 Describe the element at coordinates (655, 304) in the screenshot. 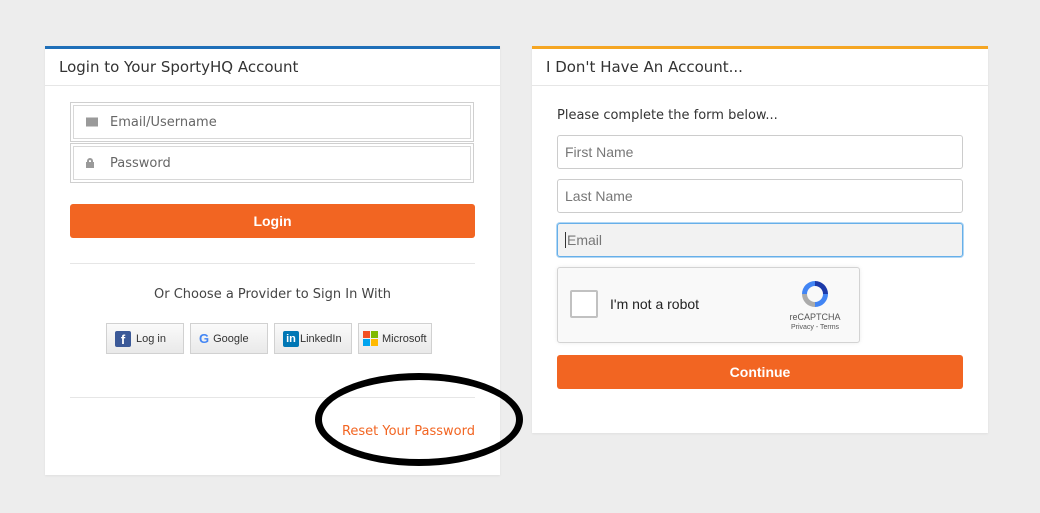

I see `recaptcha-label: I'm not a robot` at that location.